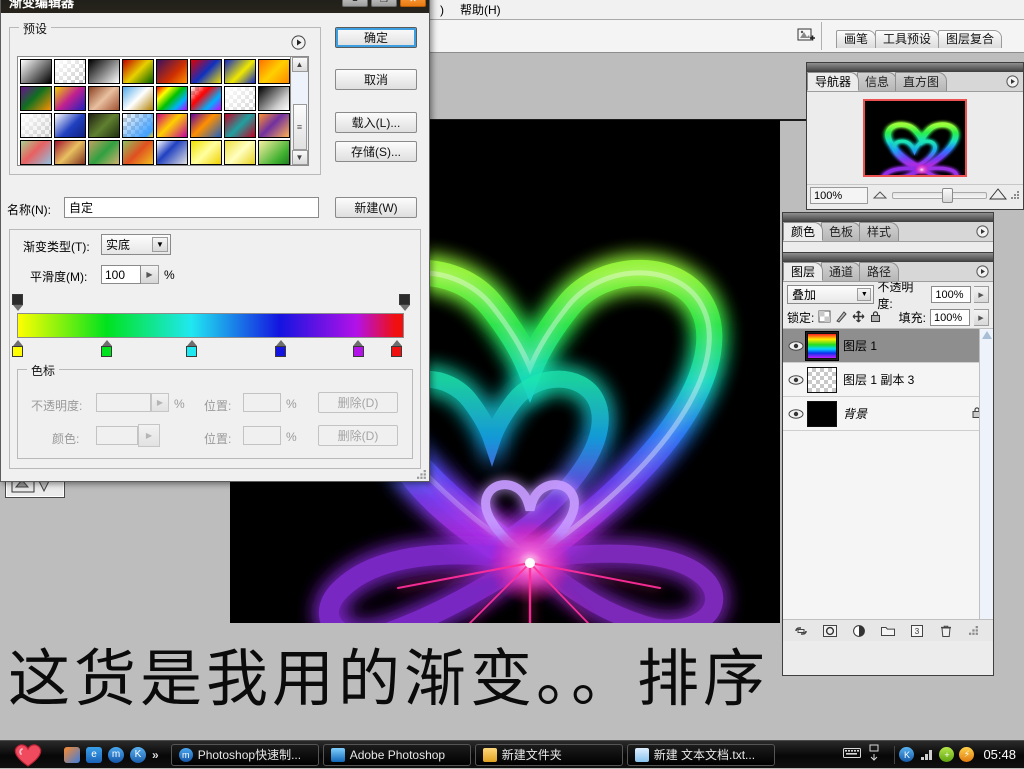 Image resolution: width=1024 pixels, height=769 pixels. What do you see at coordinates (875, 318) in the screenshot?
I see `lock-all-icon` at bounding box center [875, 318].